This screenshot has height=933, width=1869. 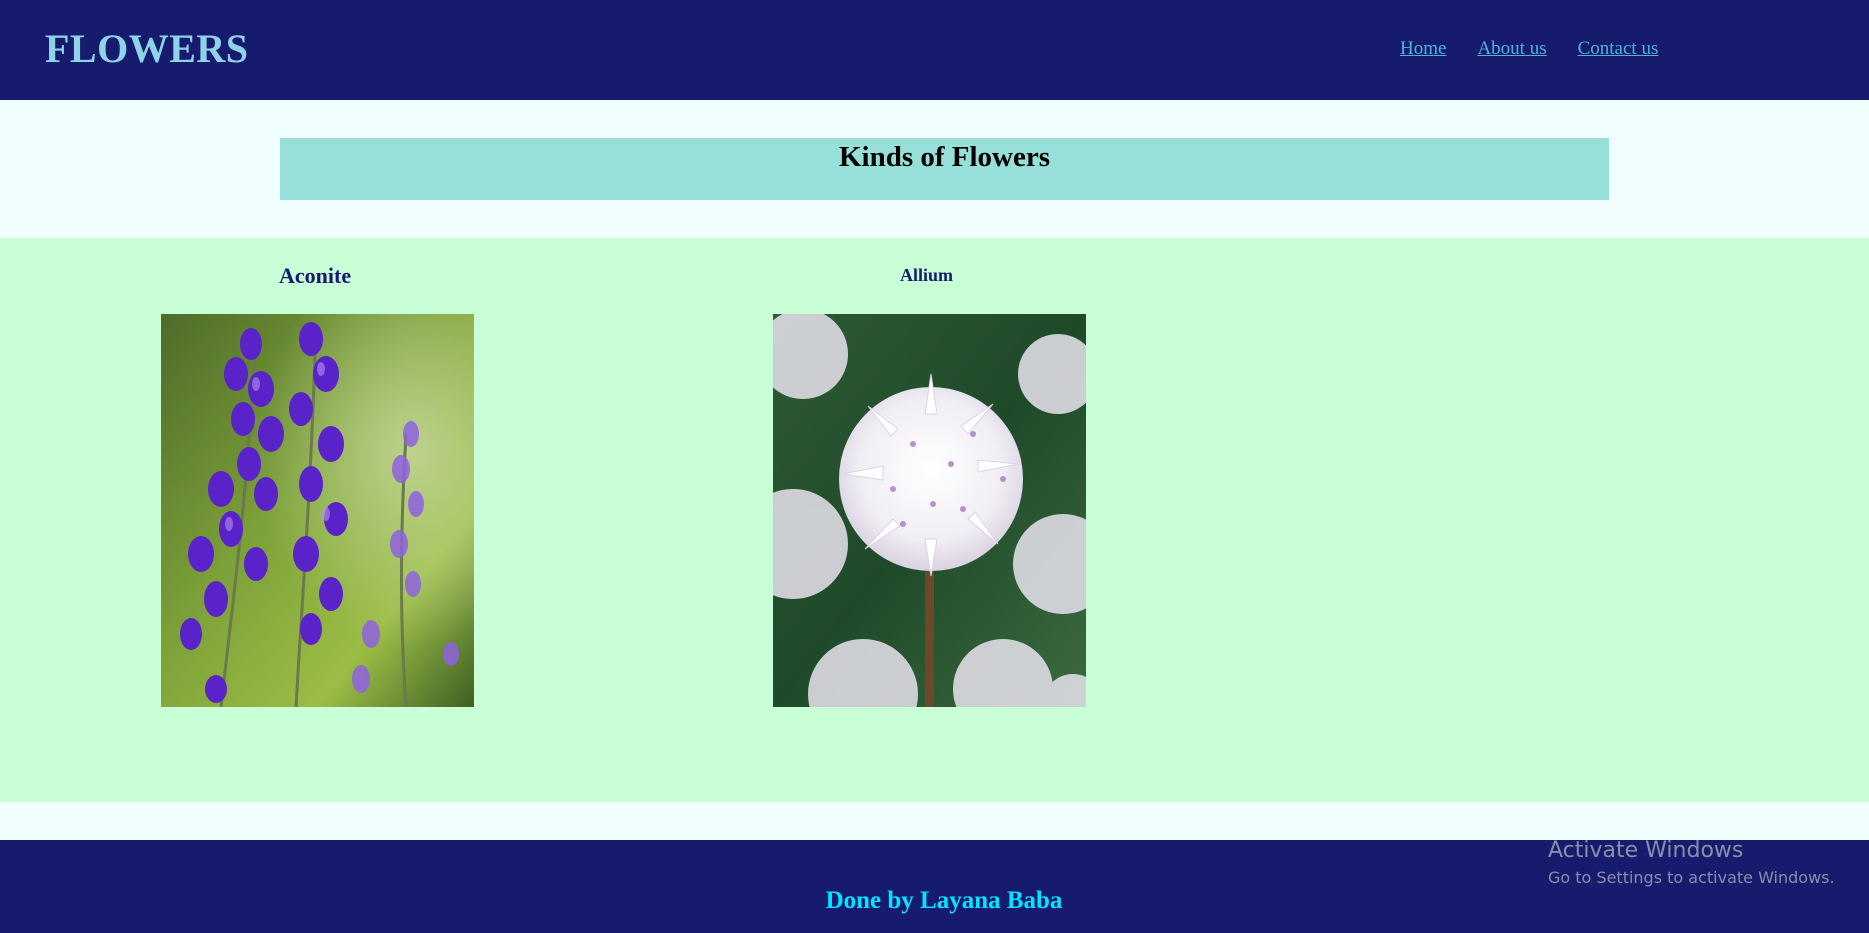 I want to click on site-brand: FLOWERS, so click(x=147, y=48).